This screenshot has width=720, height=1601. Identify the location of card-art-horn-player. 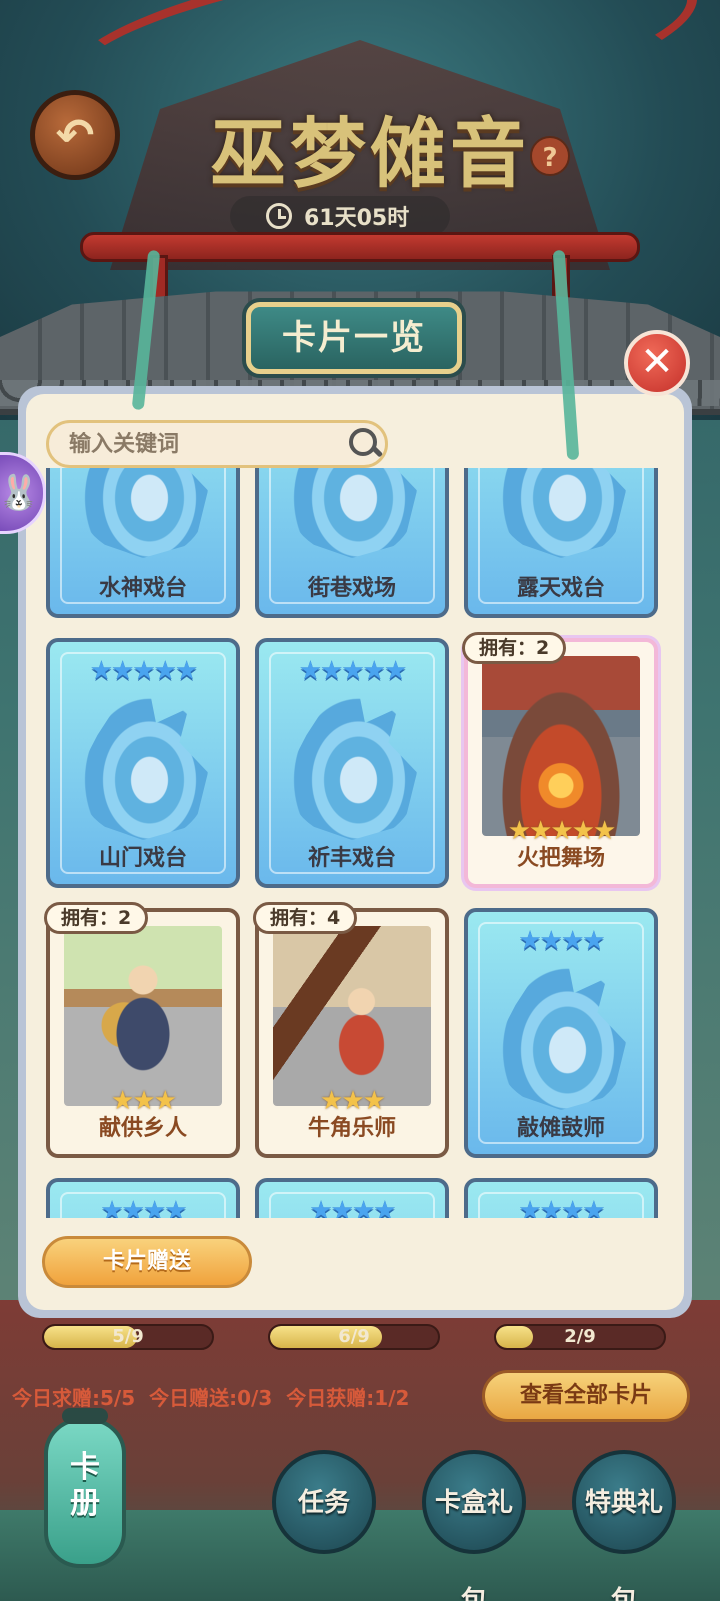
(352, 1016).